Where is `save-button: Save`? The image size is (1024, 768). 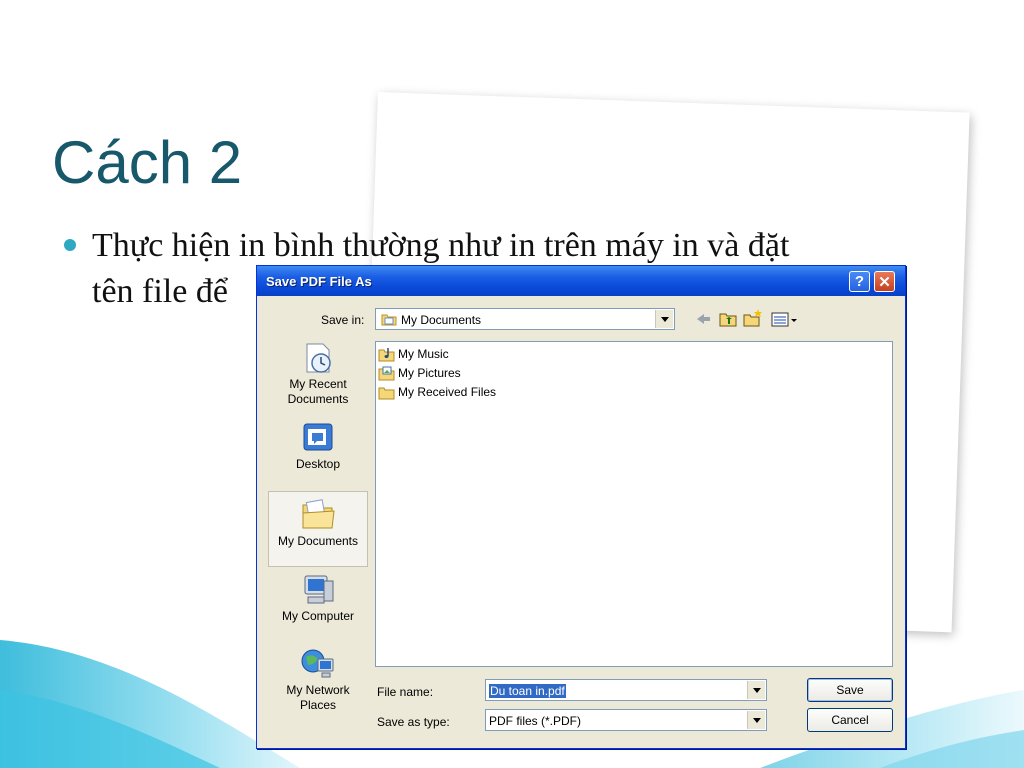
save-button: Save is located at coordinates (850, 690).